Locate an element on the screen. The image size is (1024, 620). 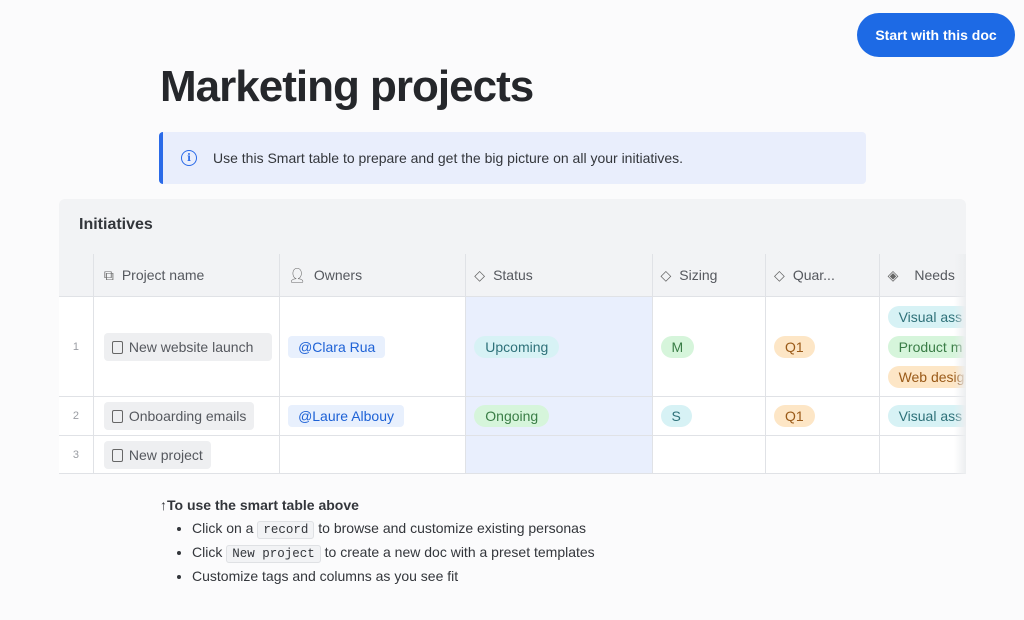
instructions-heading: ↑To use the smart table above is located at coordinates (259, 505).